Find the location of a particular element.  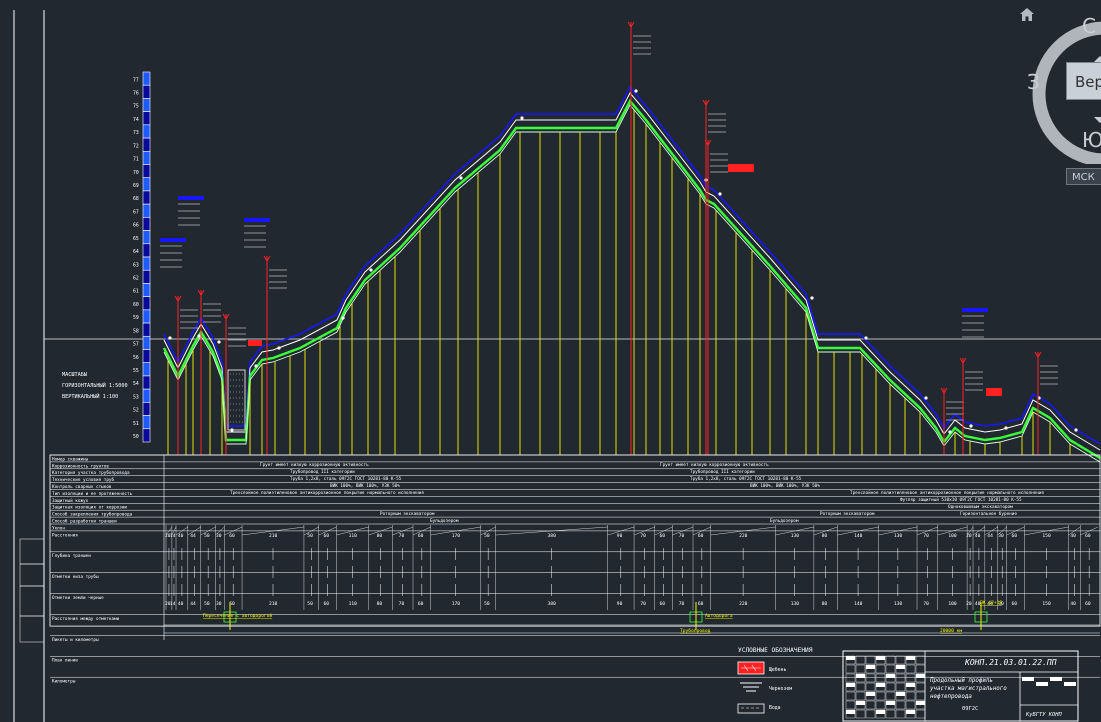

distance-cell-value: 90 is located at coordinates (620, 536).